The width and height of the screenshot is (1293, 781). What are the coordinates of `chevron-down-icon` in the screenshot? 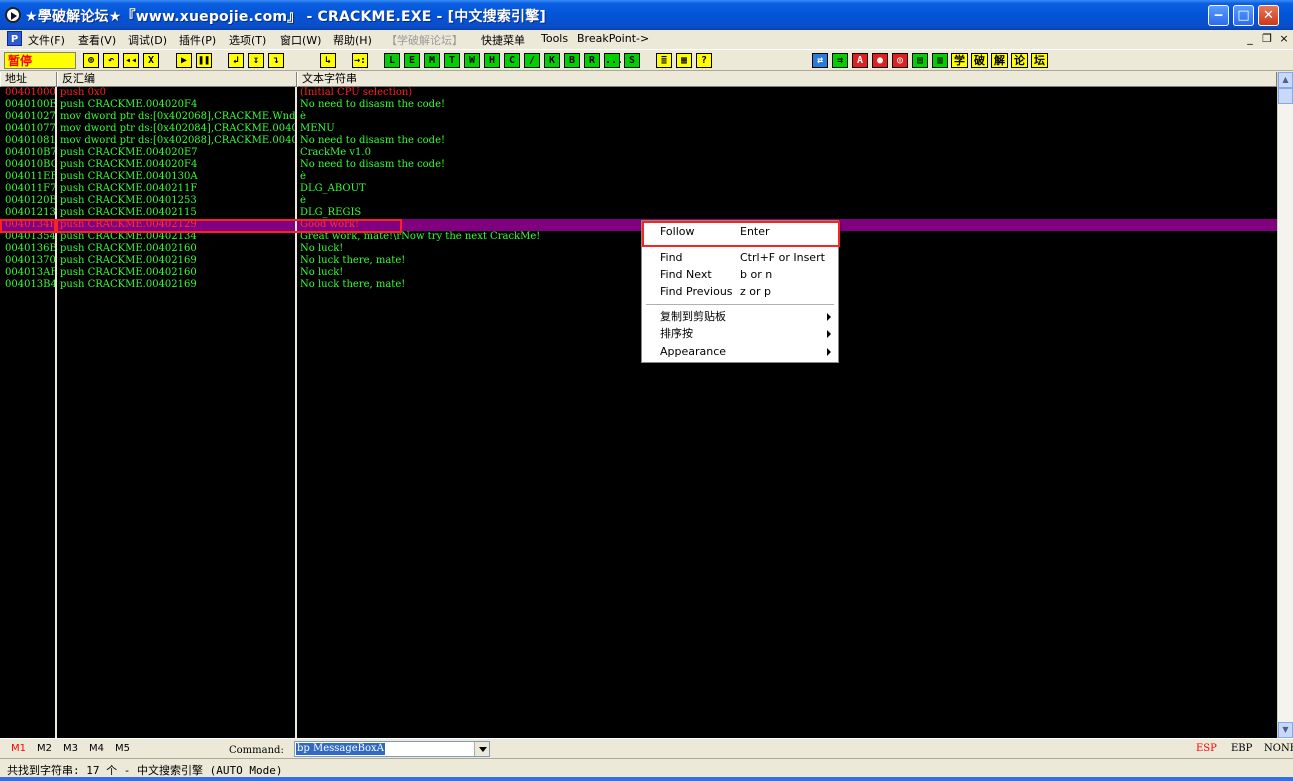 It's located at (481, 749).